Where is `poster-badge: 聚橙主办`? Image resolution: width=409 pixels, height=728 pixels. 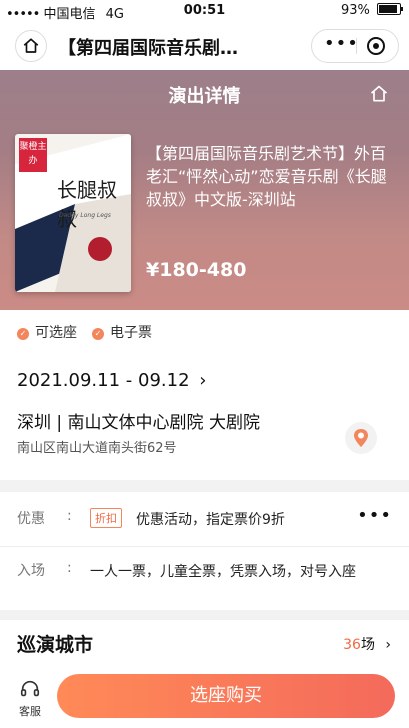 poster-badge: 聚橙主办 is located at coordinates (33, 155).